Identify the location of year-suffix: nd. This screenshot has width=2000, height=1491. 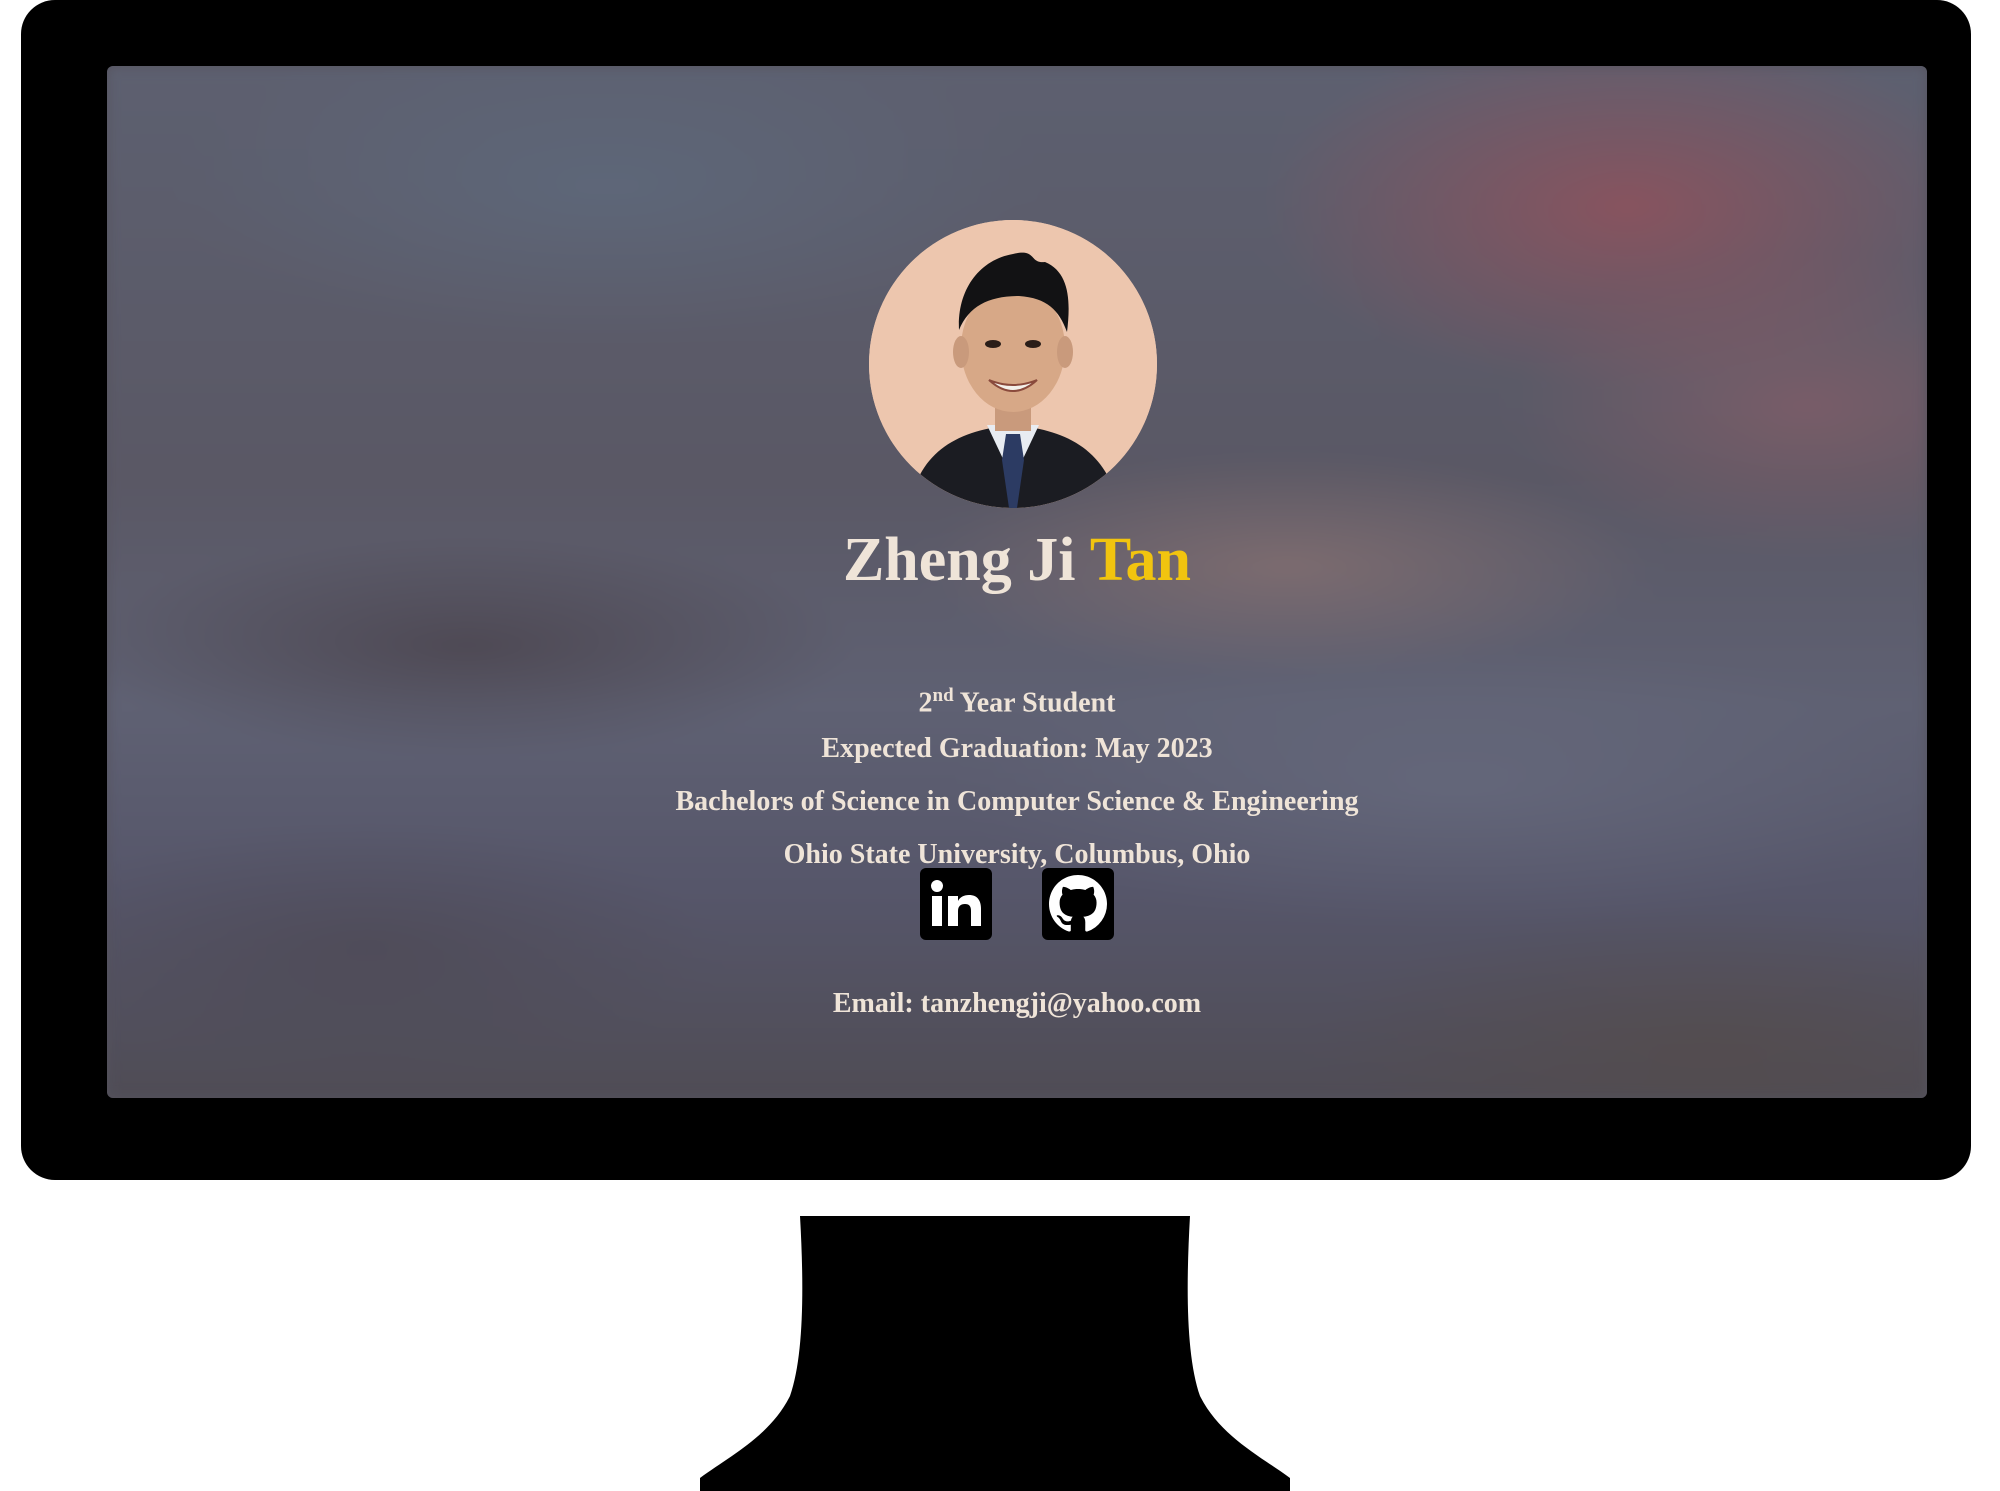
(943, 695).